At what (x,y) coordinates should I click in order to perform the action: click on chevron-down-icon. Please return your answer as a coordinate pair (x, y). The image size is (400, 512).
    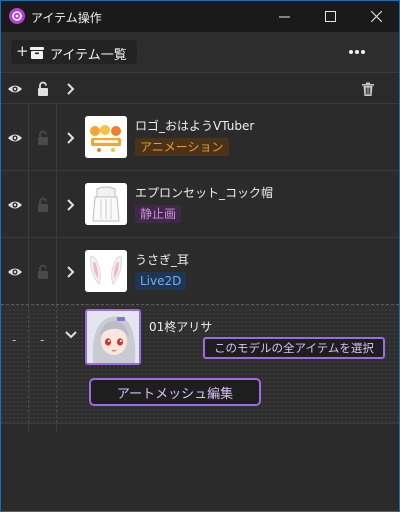
    Looking at the image, I should click on (71, 335).